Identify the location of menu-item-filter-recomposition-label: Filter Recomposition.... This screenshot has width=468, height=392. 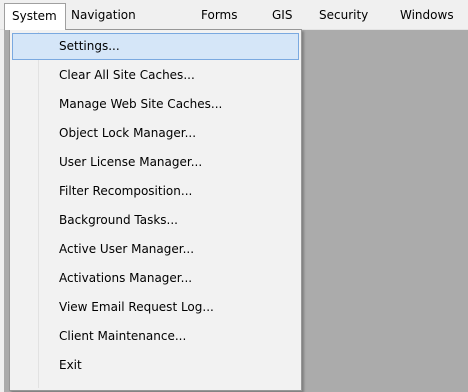
(126, 191).